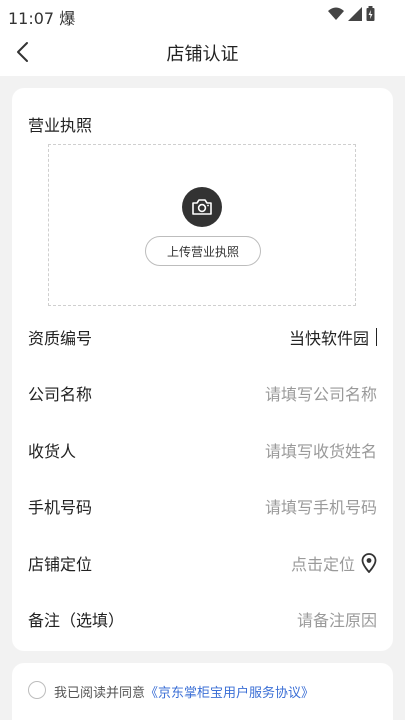 The image size is (405, 720). Describe the element at coordinates (369, 563) in the screenshot. I see `location-pin-icon` at that location.